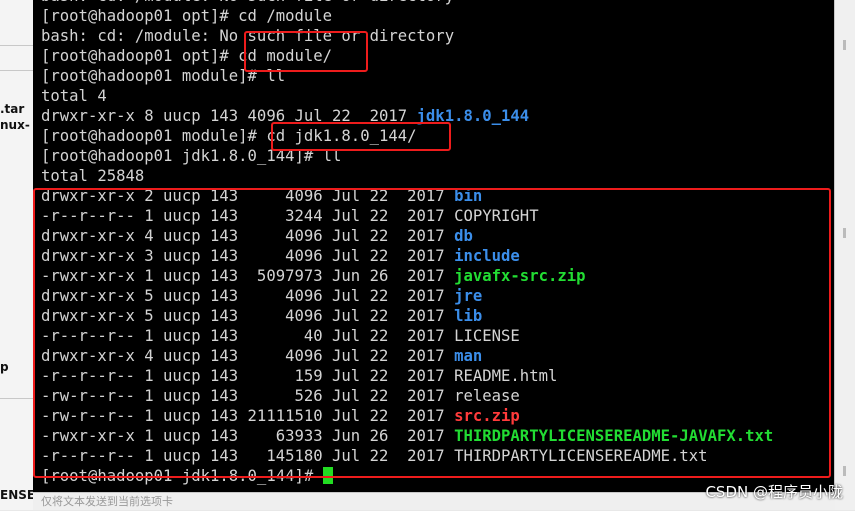  Describe the element at coordinates (774, 492) in the screenshot. I see `watermark: CSDN @程序员小陇` at that location.